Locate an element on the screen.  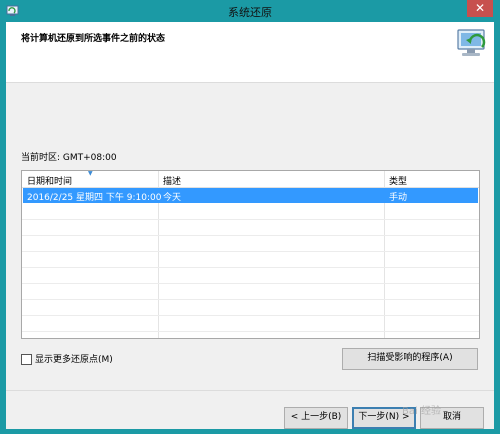
window-title: 系统还原 is located at coordinates (250, 12).